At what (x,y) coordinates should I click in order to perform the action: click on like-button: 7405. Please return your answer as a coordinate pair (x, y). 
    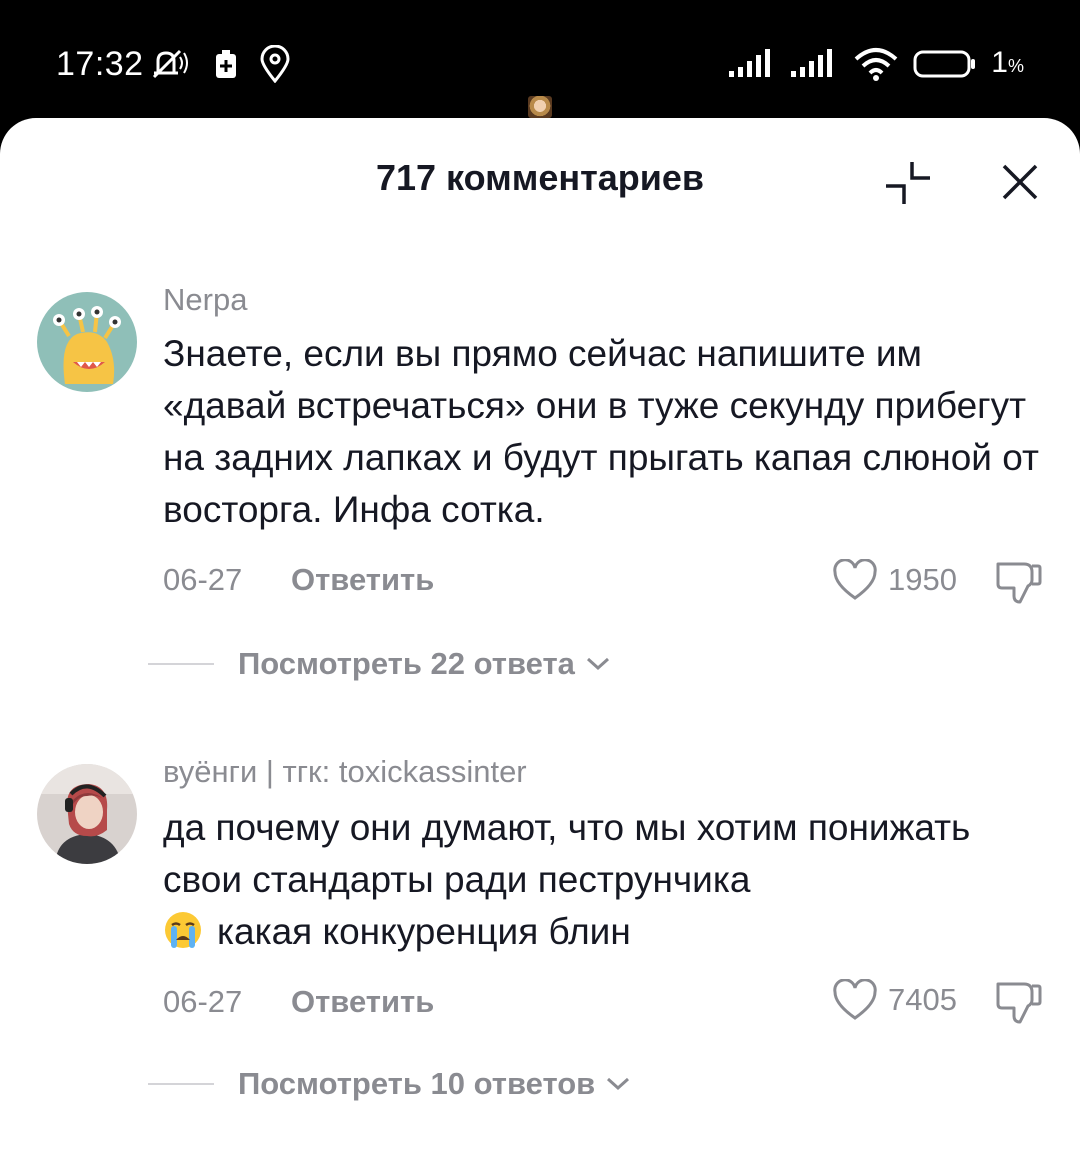
    Looking at the image, I should click on (894, 1000).